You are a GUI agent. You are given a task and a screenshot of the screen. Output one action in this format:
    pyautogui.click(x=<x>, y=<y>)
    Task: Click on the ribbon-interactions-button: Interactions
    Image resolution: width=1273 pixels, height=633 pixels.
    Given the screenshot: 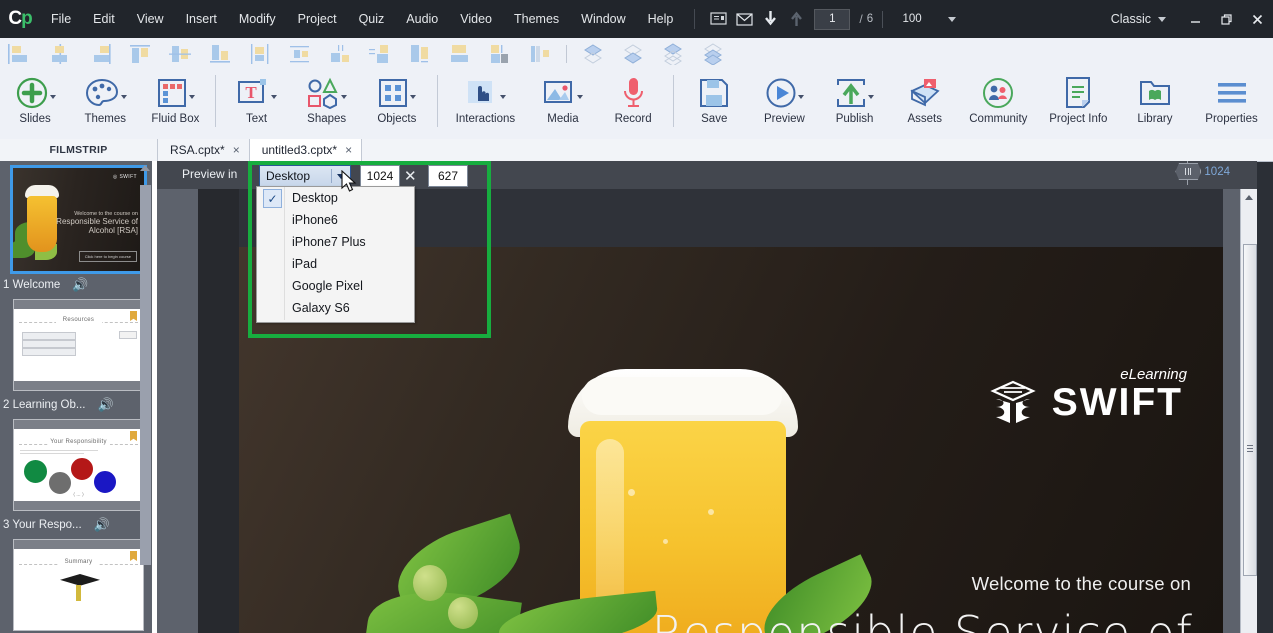 What is the action you would take?
    pyautogui.click(x=485, y=103)
    